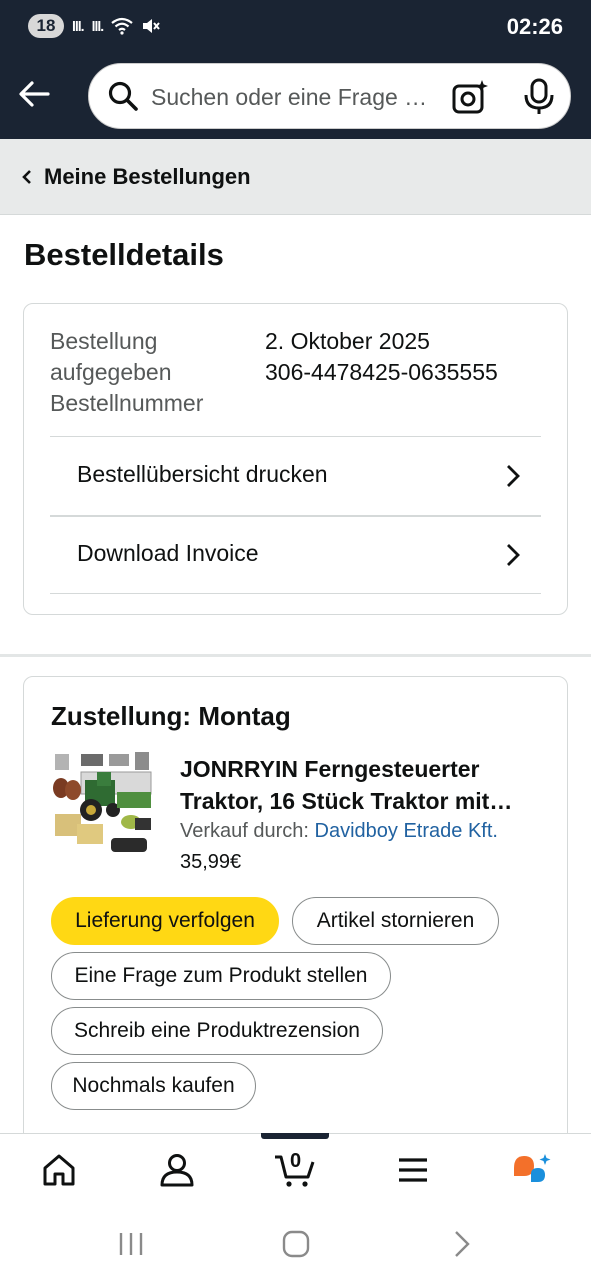  Describe the element at coordinates (381, 372) in the screenshot. I see `order-number: 306-4478425-0635555` at that location.